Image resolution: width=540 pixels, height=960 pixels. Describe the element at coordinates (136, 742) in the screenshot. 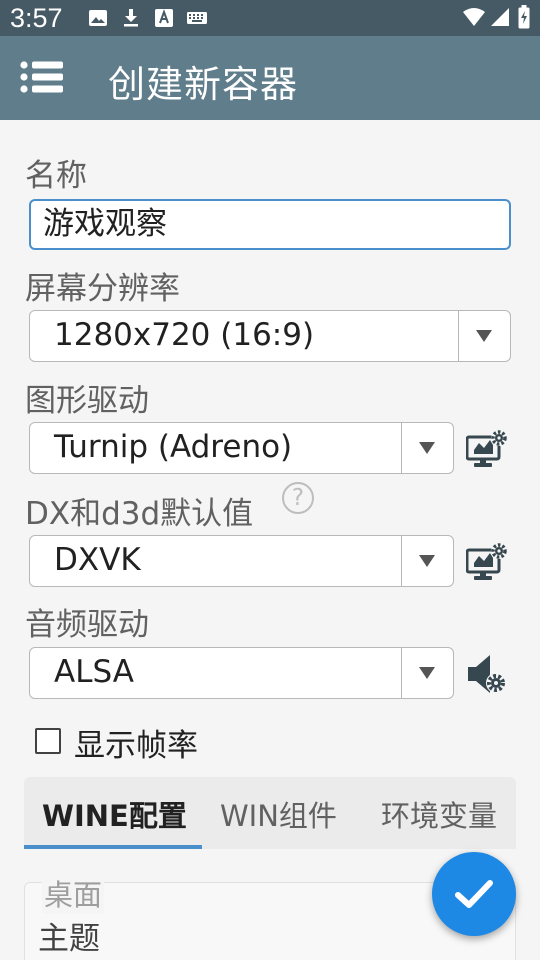

I see `show-fps-label: 显示帧率` at that location.